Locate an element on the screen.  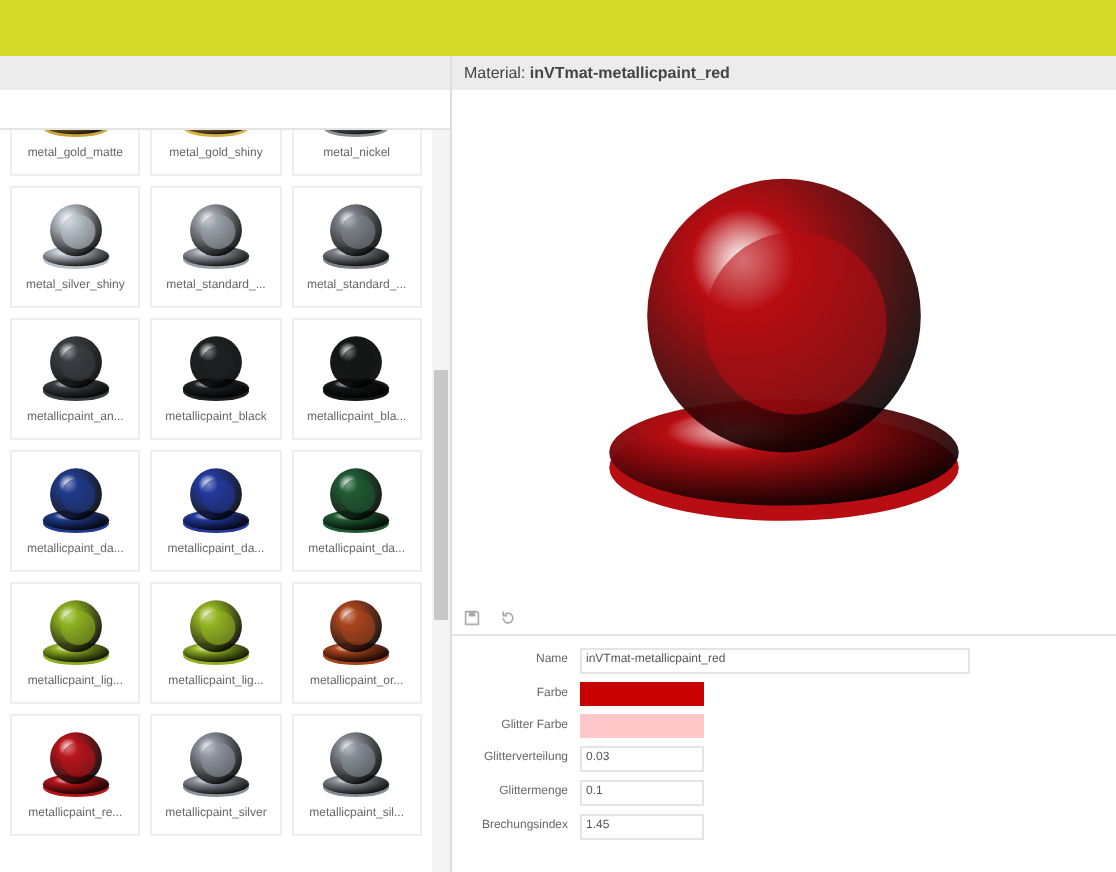
undo-icon is located at coordinates (508, 617).